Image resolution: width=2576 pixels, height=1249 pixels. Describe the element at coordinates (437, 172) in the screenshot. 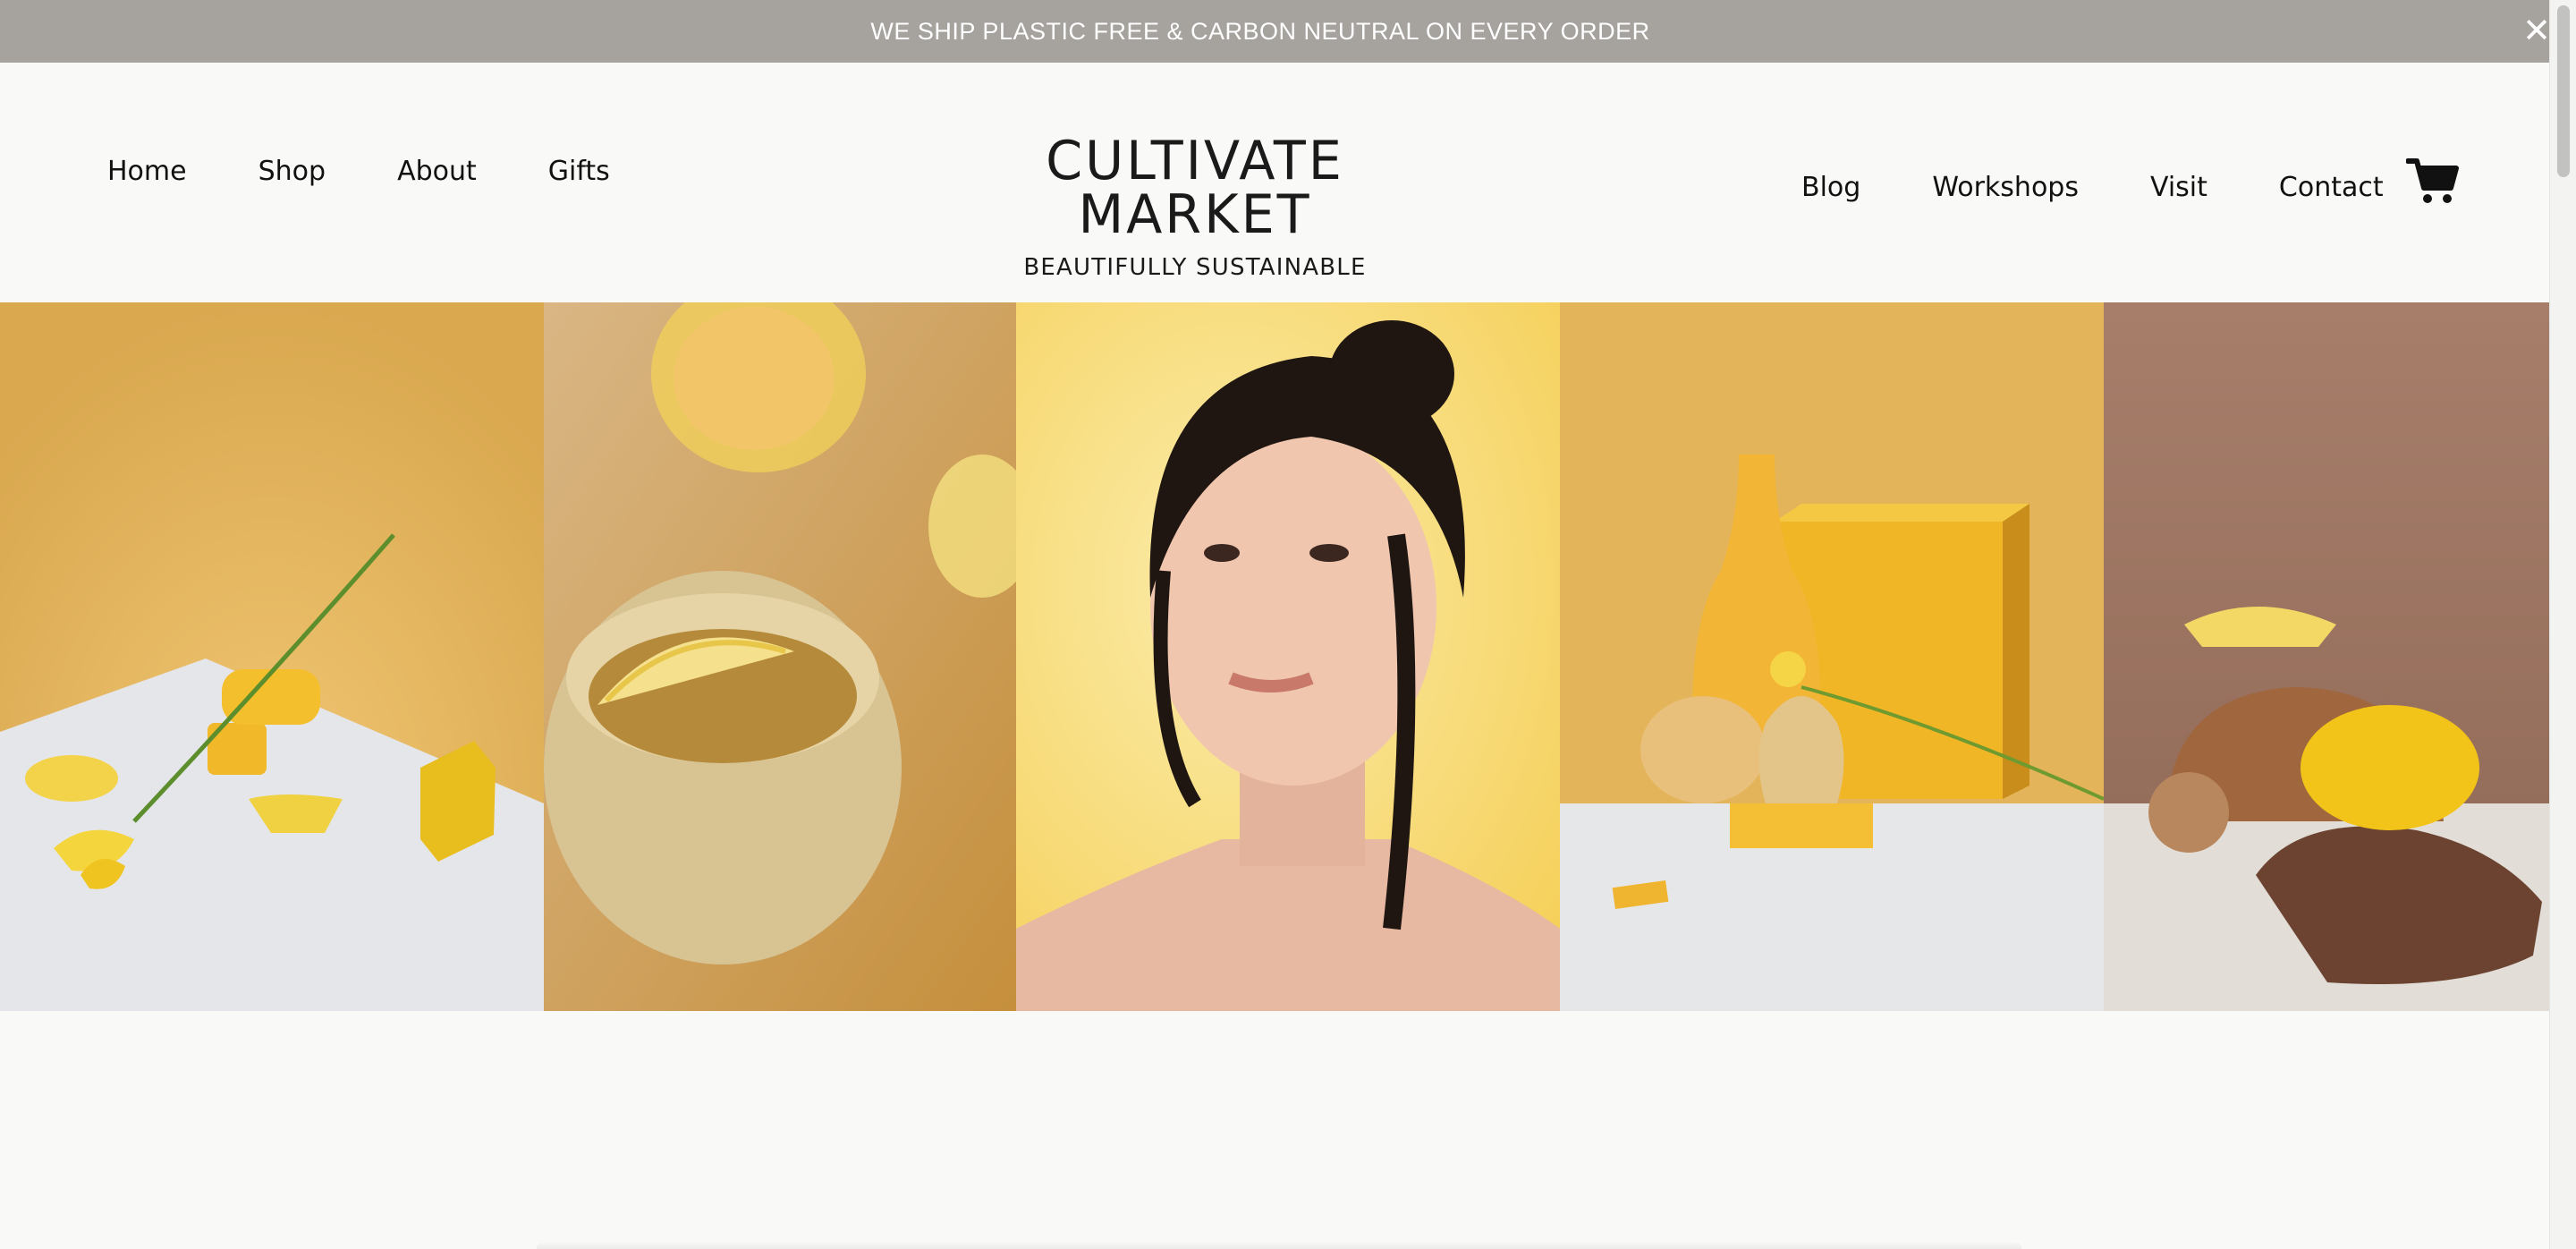

I see `nav-link-about: About` at that location.